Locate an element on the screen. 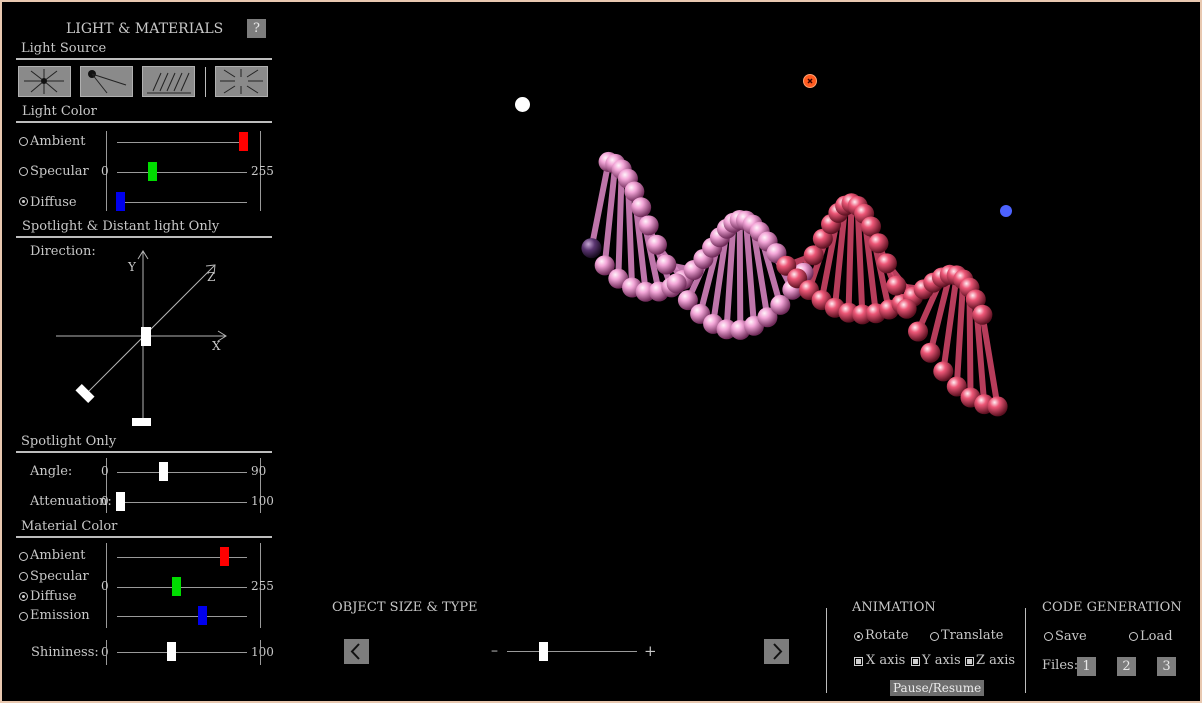  z-axis-label: Z axis is located at coordinates (996, 660).